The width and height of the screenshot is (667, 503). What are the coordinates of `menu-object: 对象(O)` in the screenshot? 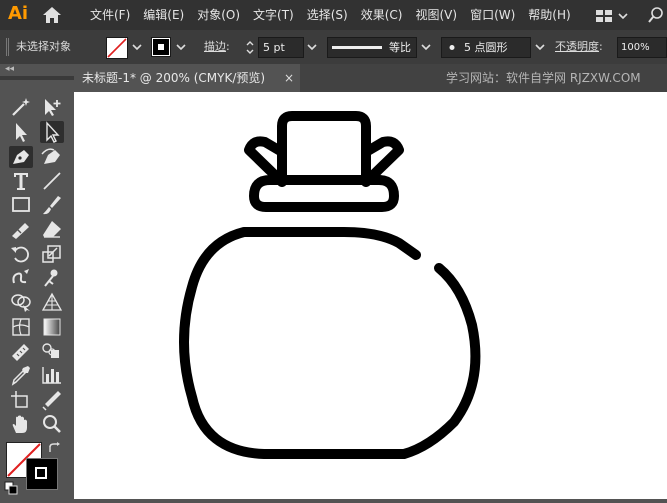 It's located at (218, 15).